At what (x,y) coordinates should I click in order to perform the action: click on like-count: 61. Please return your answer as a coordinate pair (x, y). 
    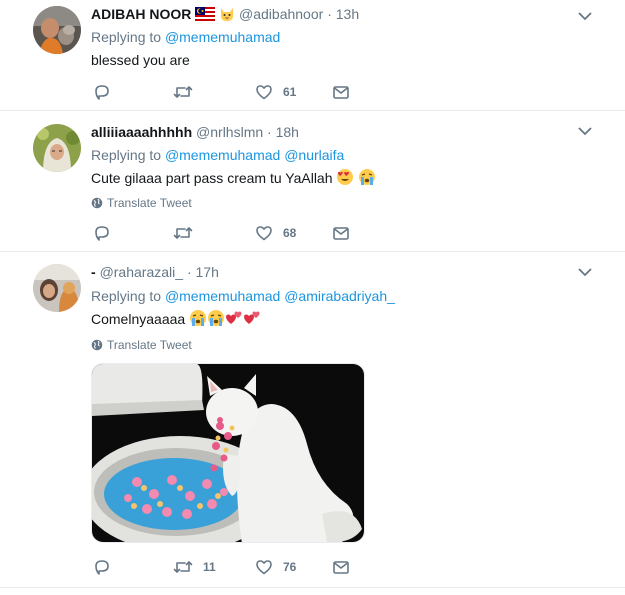
    Looking at the image, I should click on (290, 92).